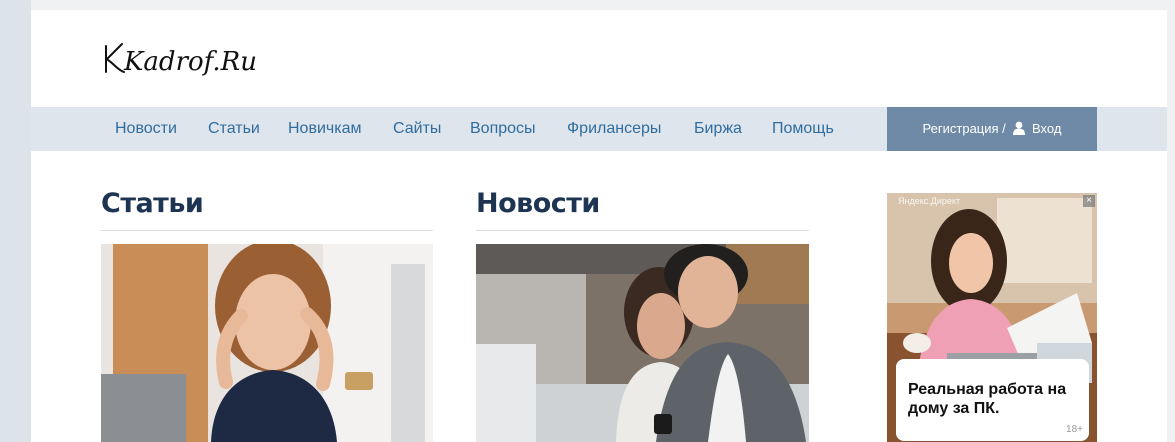 The width and height of the screenshot is (1175, 442). Describe the element at coordinates (234, 129) in the screenshot. I see `nav-item-articles: Статьи` at that location.